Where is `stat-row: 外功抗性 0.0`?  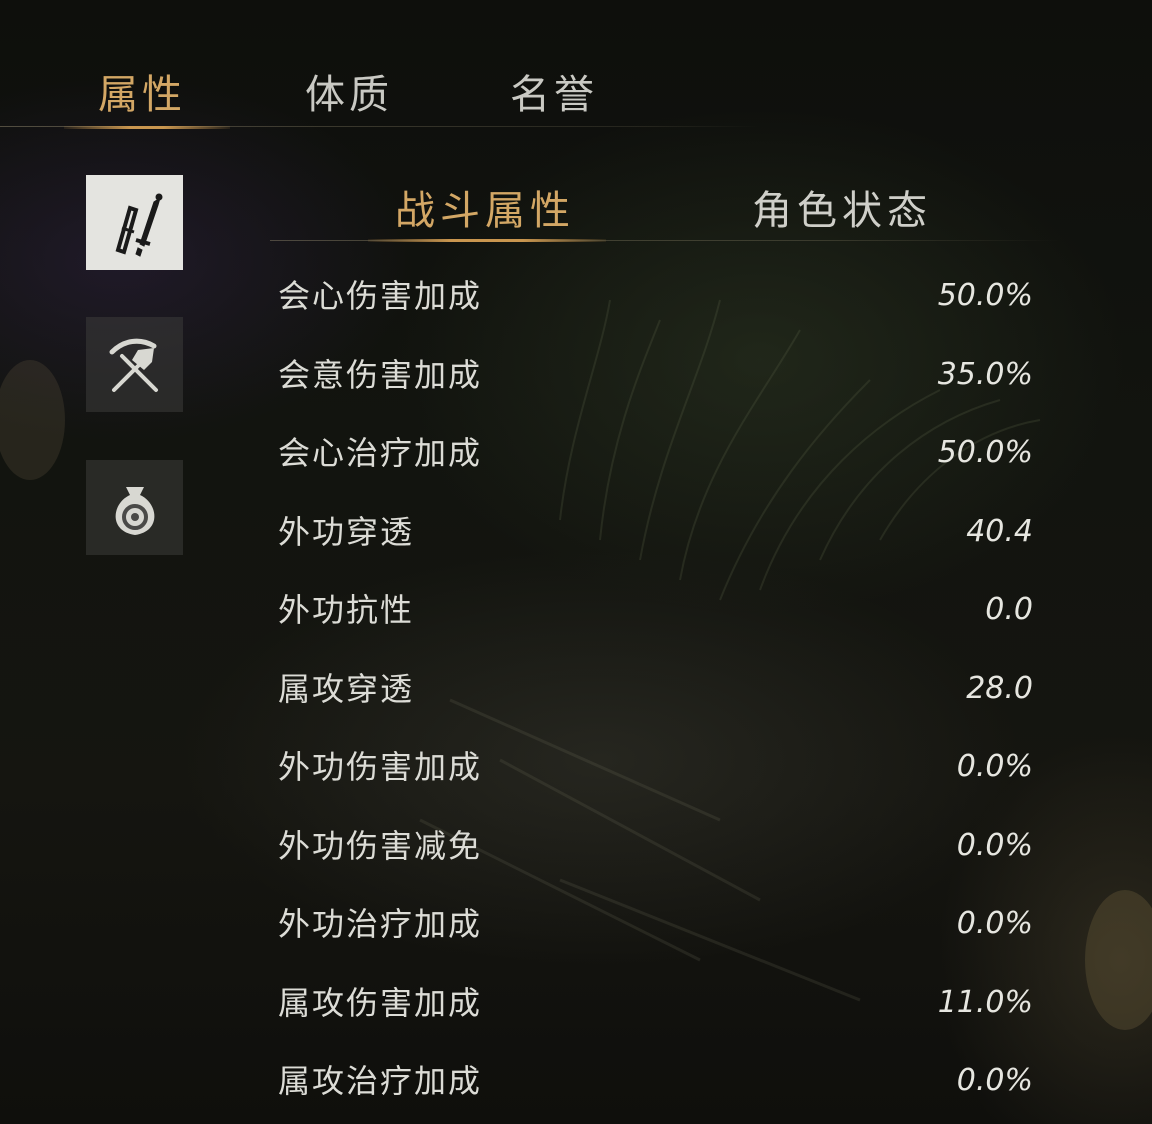
stat-row: 外功抗性 0.0 is located at coordinates (655, 610).